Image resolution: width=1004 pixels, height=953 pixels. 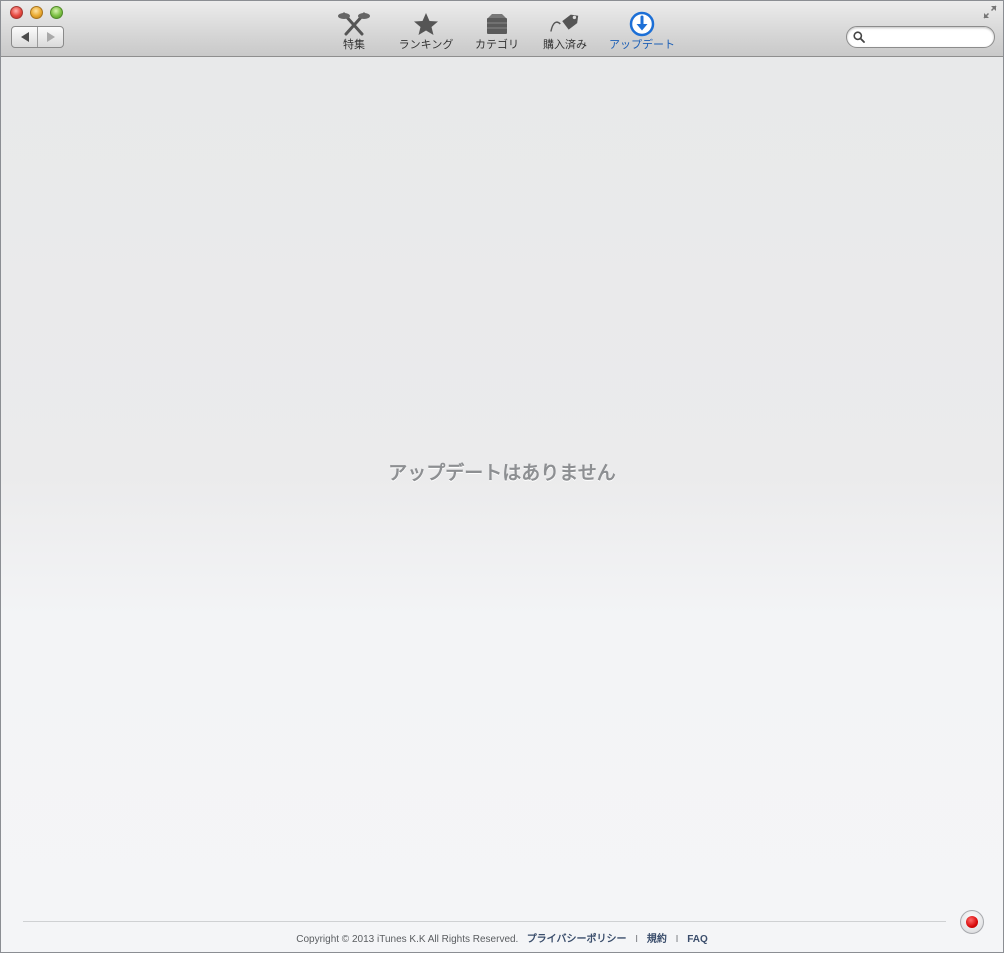 I want to click on toolbar: 特集 ランキング カテゴリ 購入済み アップデート, so click(x=502, y=29).